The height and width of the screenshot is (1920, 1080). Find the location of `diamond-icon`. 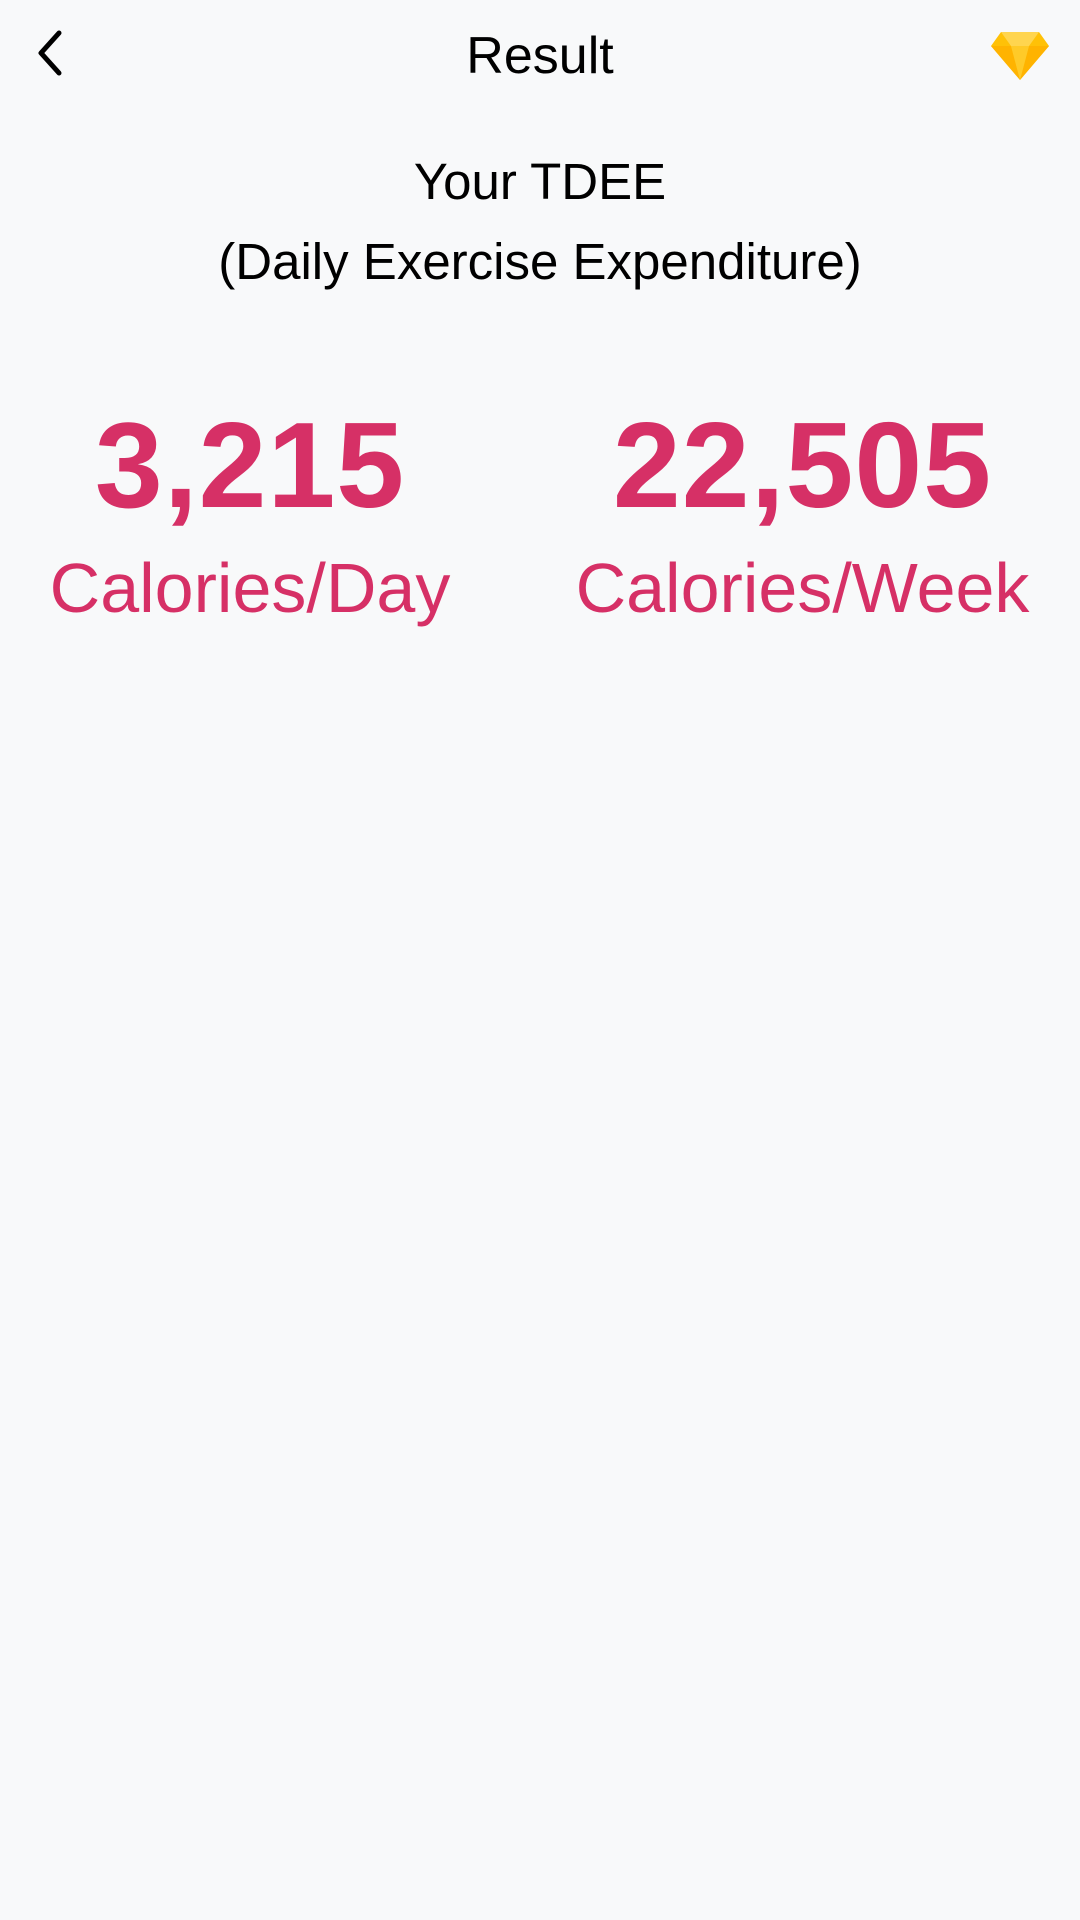

diamond-icon is located at coordinates (1020, 56).